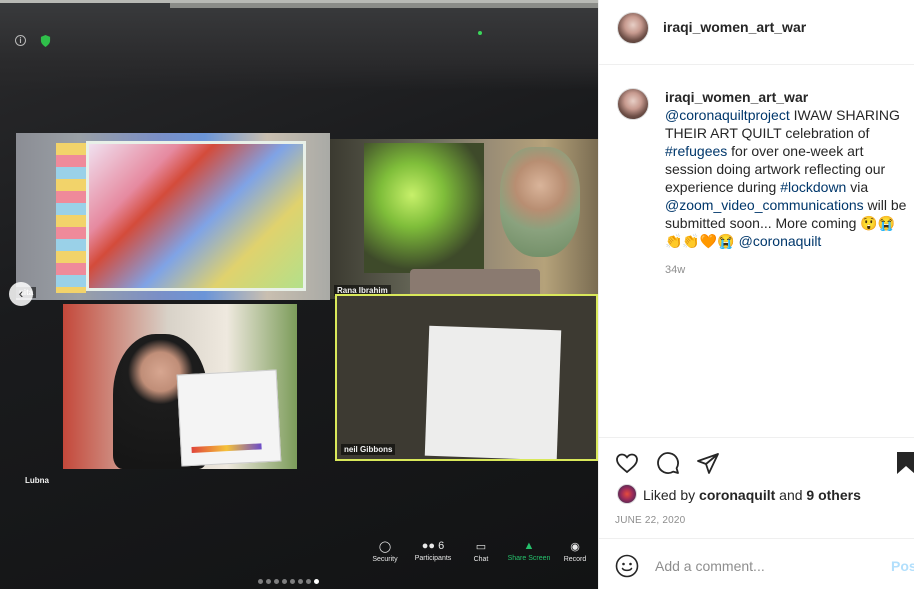 The image size is (914, 589). I want to click on participants-icon: ●● 6, so click(433, 546).